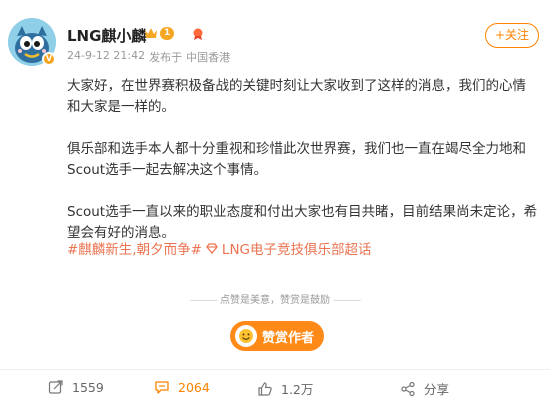 The width and height of the screenshot is (550, 409). Describe the element at coordinates (297, 389) in the screenshot. I see `like-count: 1.2万` at that location.